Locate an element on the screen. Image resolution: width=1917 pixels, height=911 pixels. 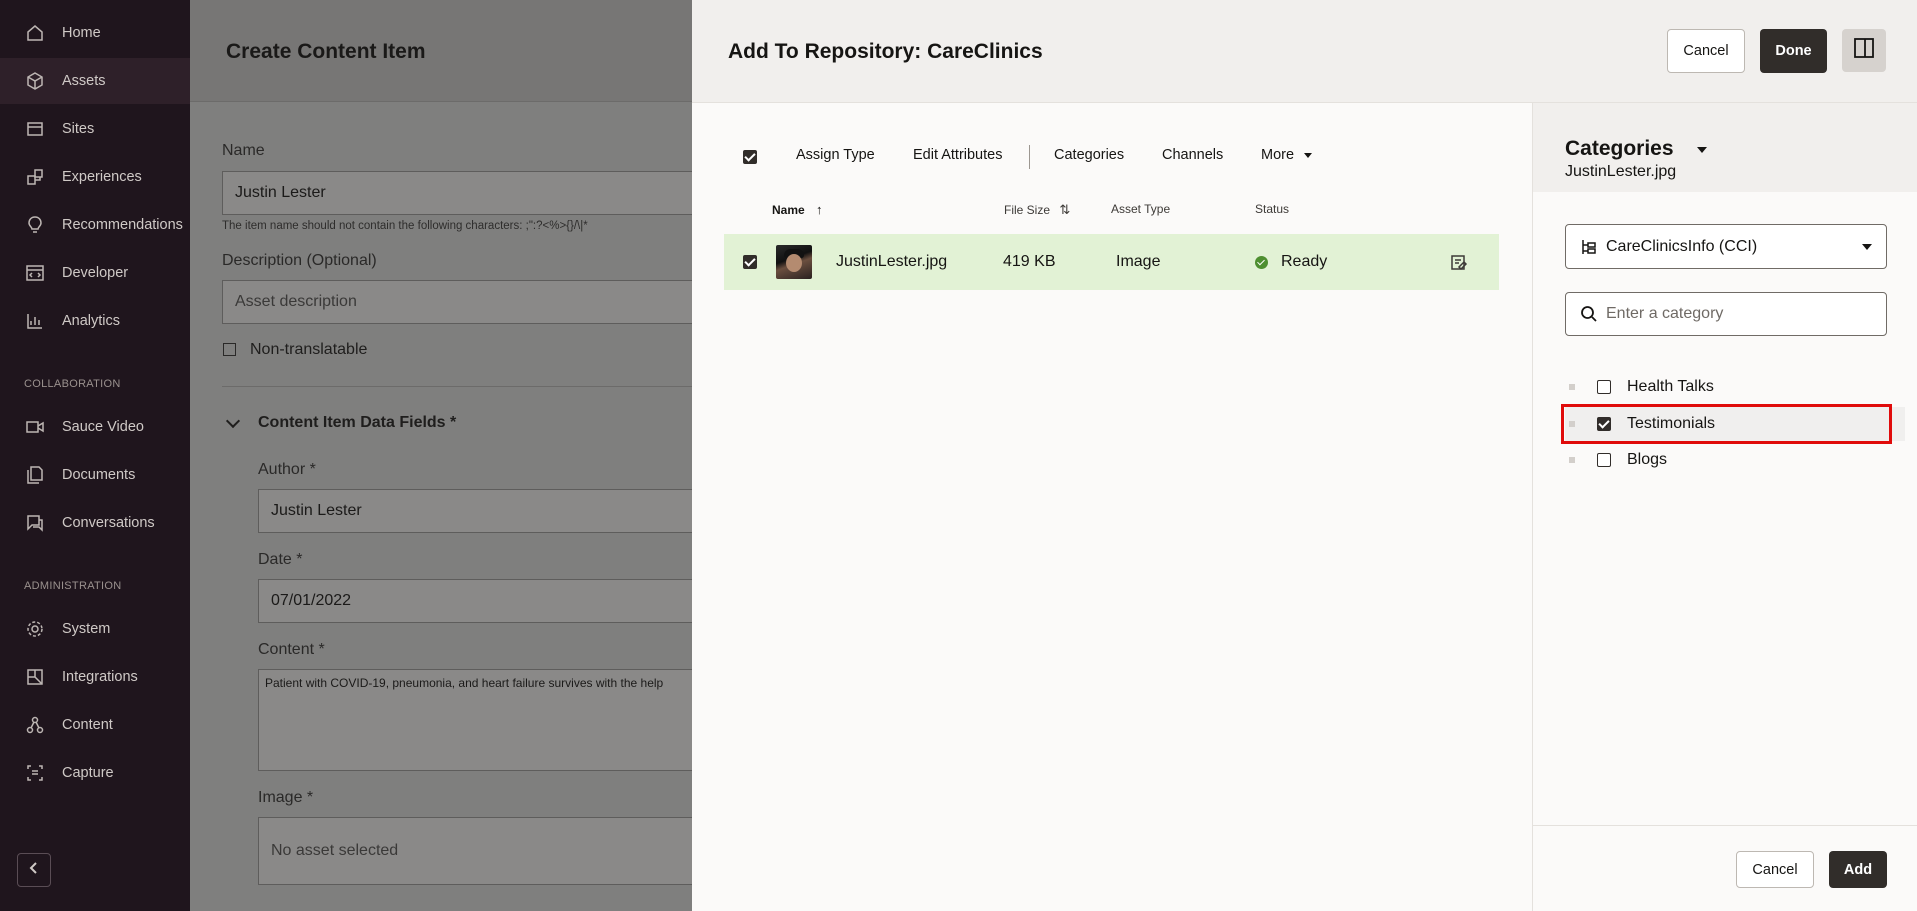
categories-panel-title: Categories is located at coordinates (1619, 149).